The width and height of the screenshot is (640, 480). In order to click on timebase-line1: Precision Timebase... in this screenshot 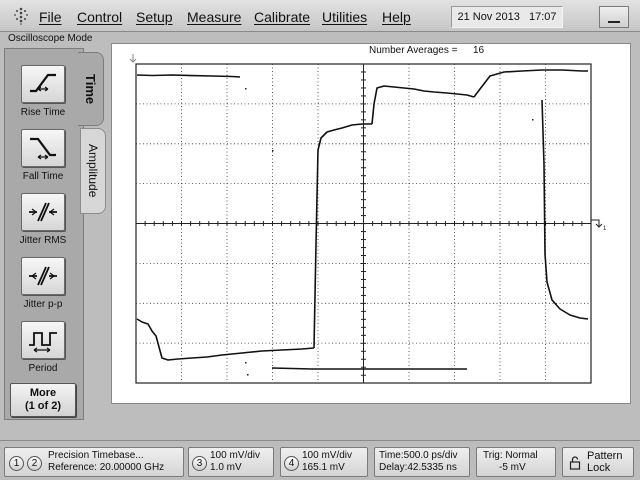, I will do `click(96, 455)`.